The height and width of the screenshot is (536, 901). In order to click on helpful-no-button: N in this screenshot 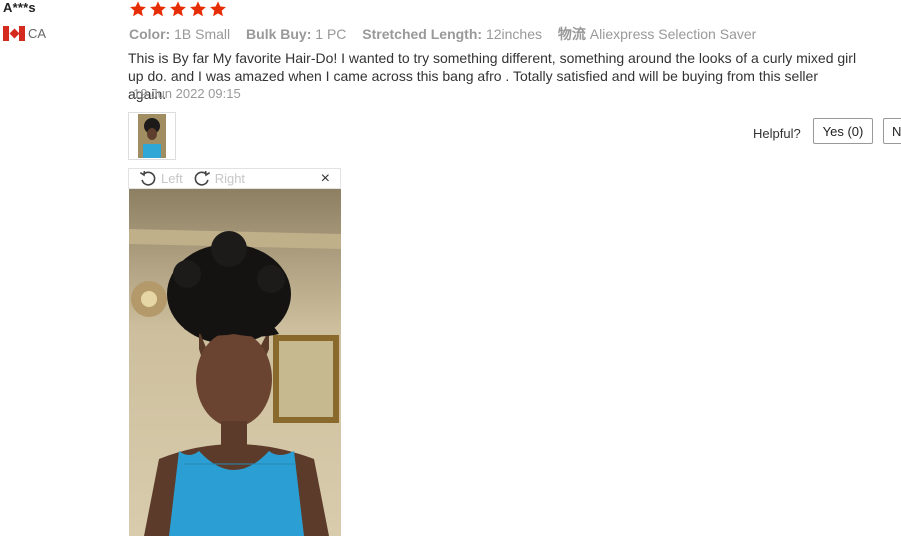, I will do `click(892, 131)`.